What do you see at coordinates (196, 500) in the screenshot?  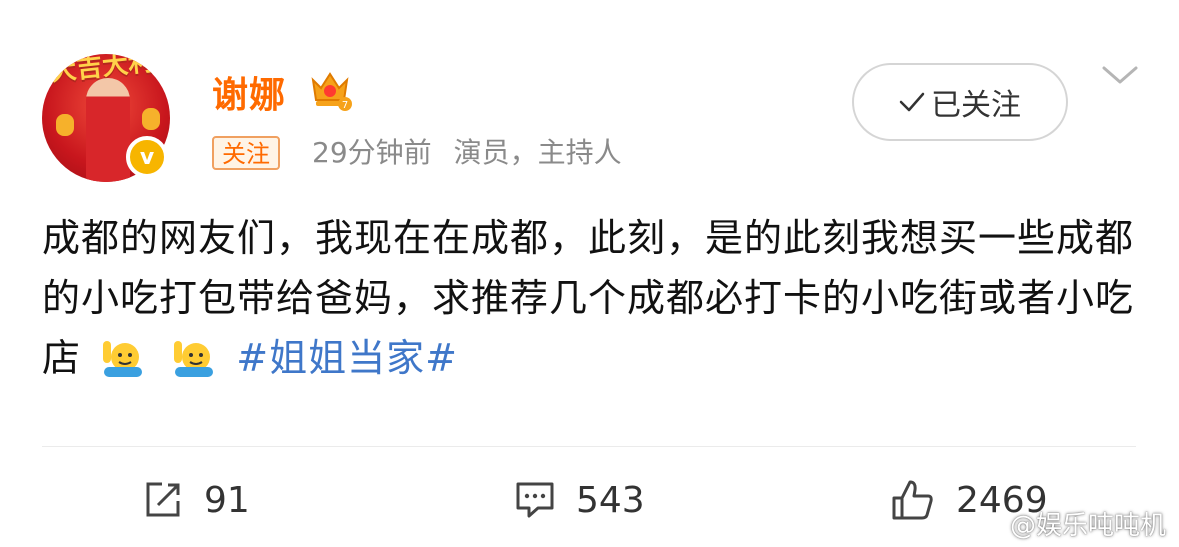 I see `repost-button: 91` at bounding box center [196, 500].